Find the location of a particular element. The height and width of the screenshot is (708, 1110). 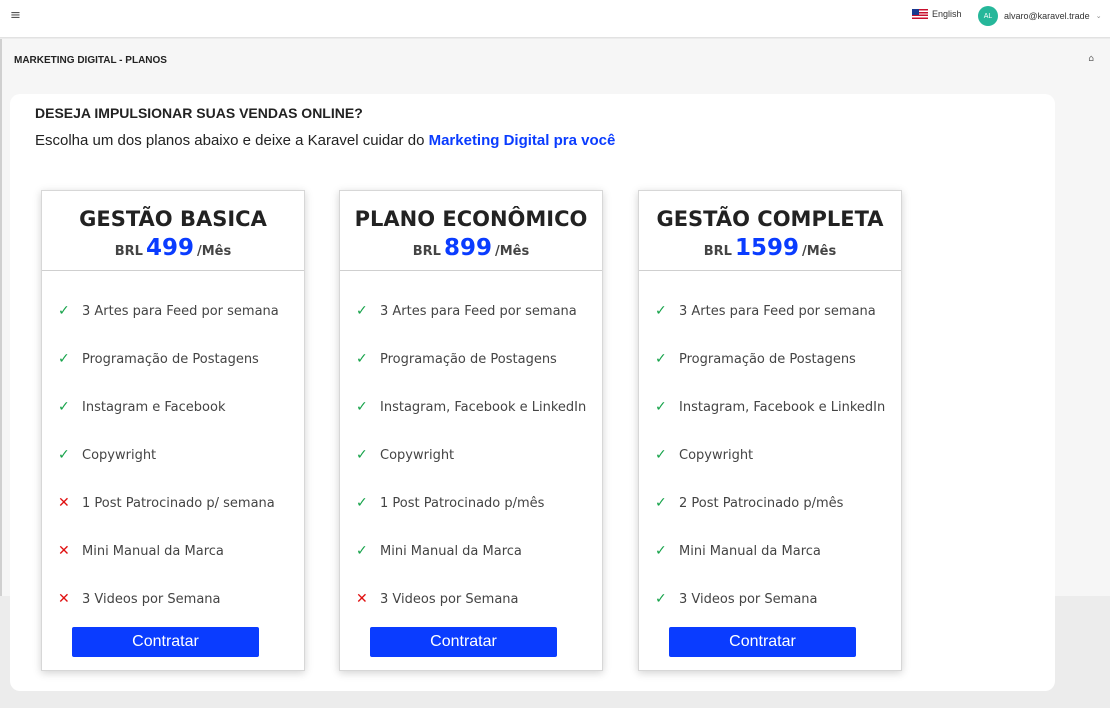

price-amount: 499 is located at coordinates (169, 248).